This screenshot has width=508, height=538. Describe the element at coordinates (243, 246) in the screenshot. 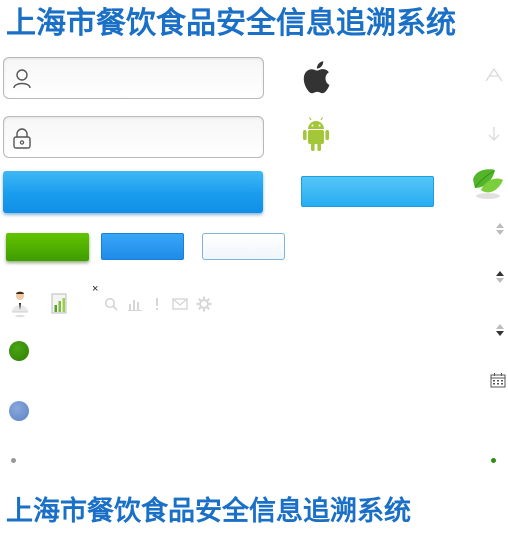

I see `white-button` at that location.